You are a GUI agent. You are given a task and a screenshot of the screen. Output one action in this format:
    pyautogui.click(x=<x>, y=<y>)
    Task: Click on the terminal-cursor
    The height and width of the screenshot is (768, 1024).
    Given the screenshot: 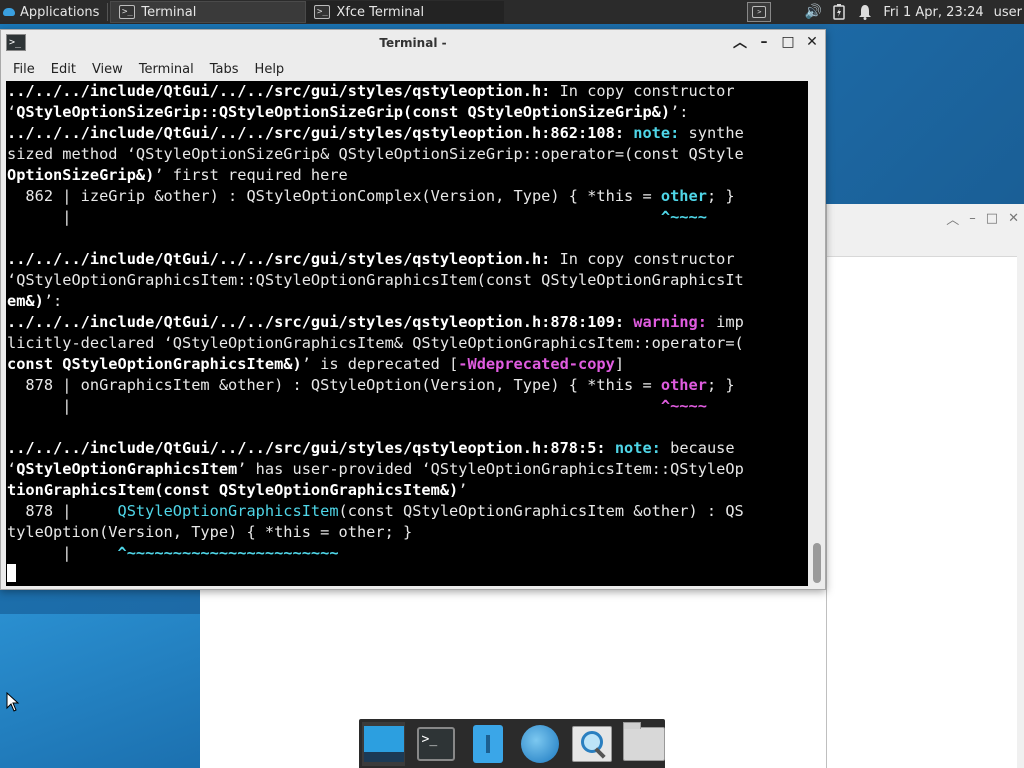 What is the action you would take?
    pyautogui.click(x=11, y=573)
    